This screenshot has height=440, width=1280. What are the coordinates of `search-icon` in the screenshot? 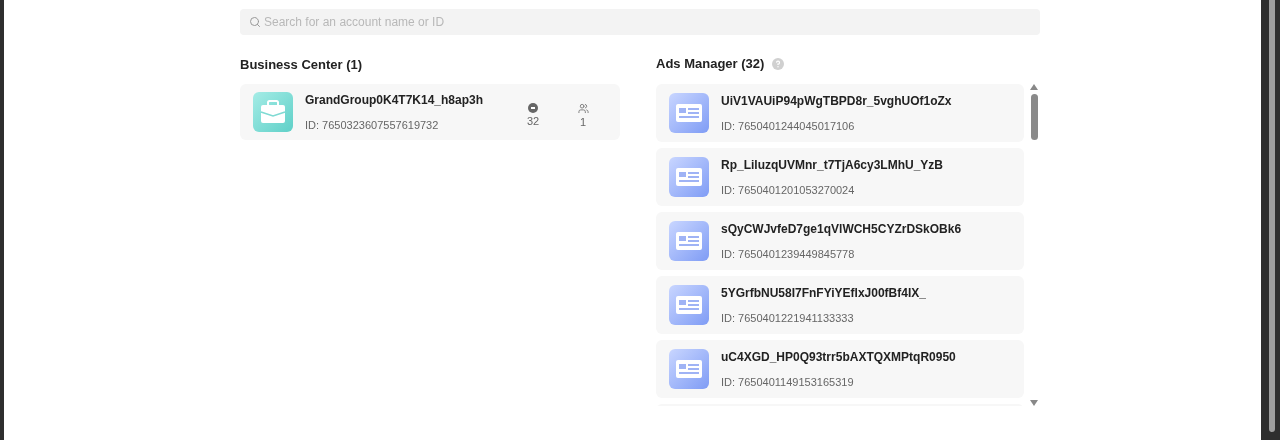 It's located at (255, 22).